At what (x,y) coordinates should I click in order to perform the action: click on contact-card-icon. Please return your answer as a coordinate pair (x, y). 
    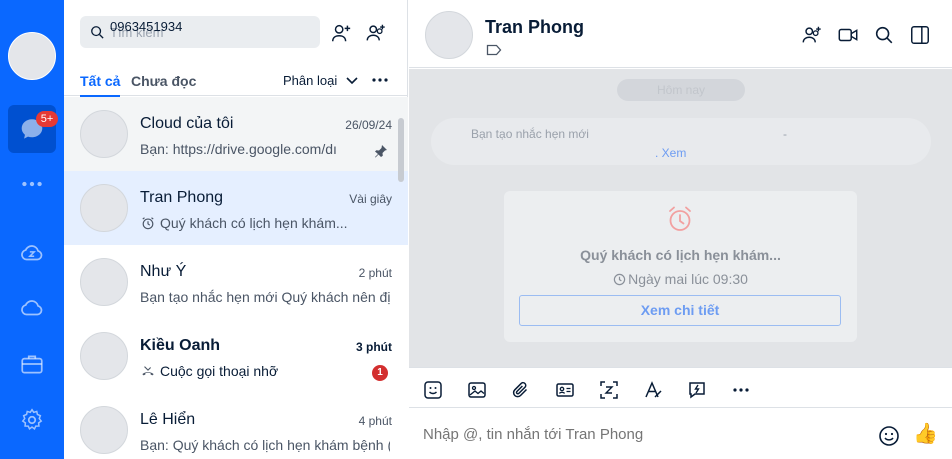
    Looking at the image, I should click on (565, 390).